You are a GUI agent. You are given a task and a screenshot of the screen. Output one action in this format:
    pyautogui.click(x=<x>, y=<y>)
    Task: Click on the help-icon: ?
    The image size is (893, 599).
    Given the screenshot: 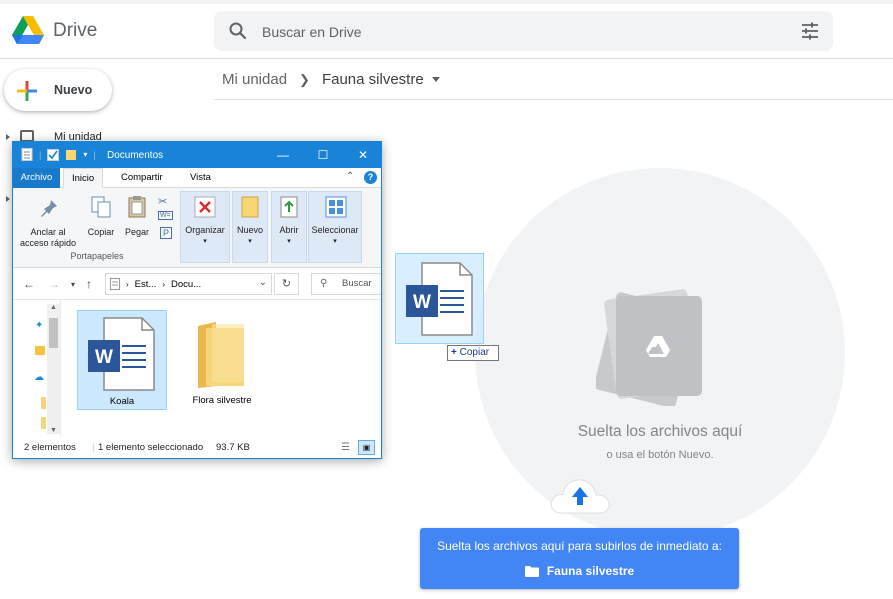 What is the action you would take?
    pyautogui.click(x=370, y=177)
    